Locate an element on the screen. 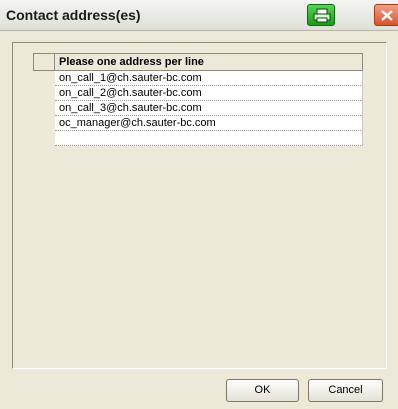  title-bar: Contact address(es) is located at coordinates (199, 15).